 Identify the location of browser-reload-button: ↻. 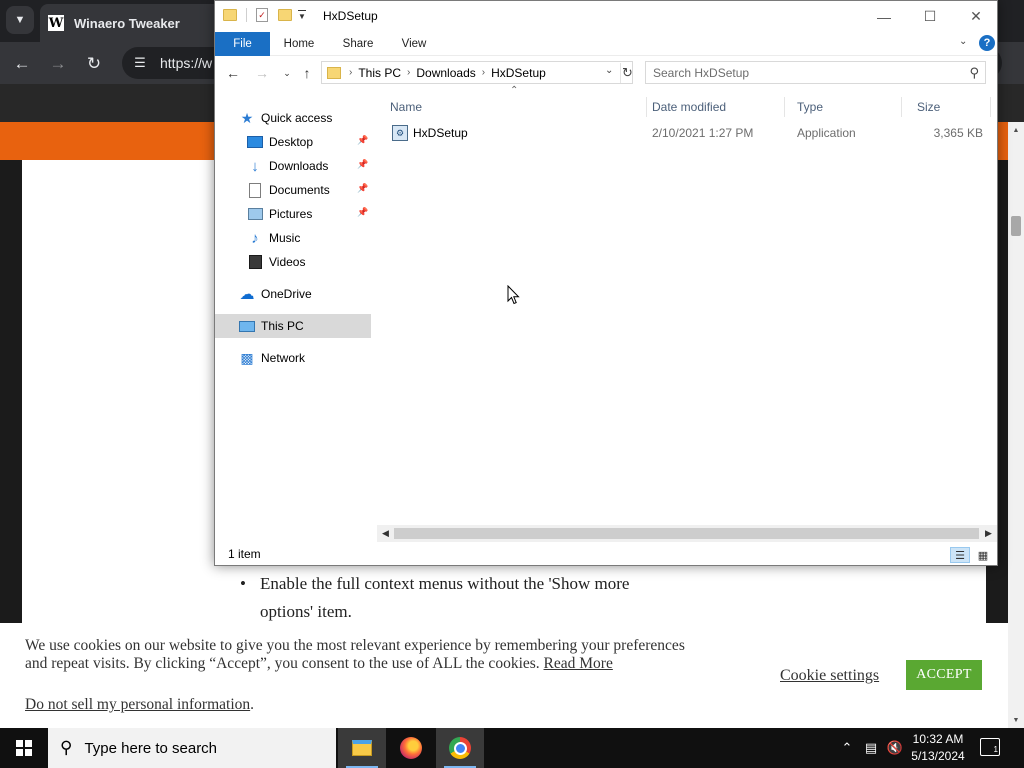
(94, 64).